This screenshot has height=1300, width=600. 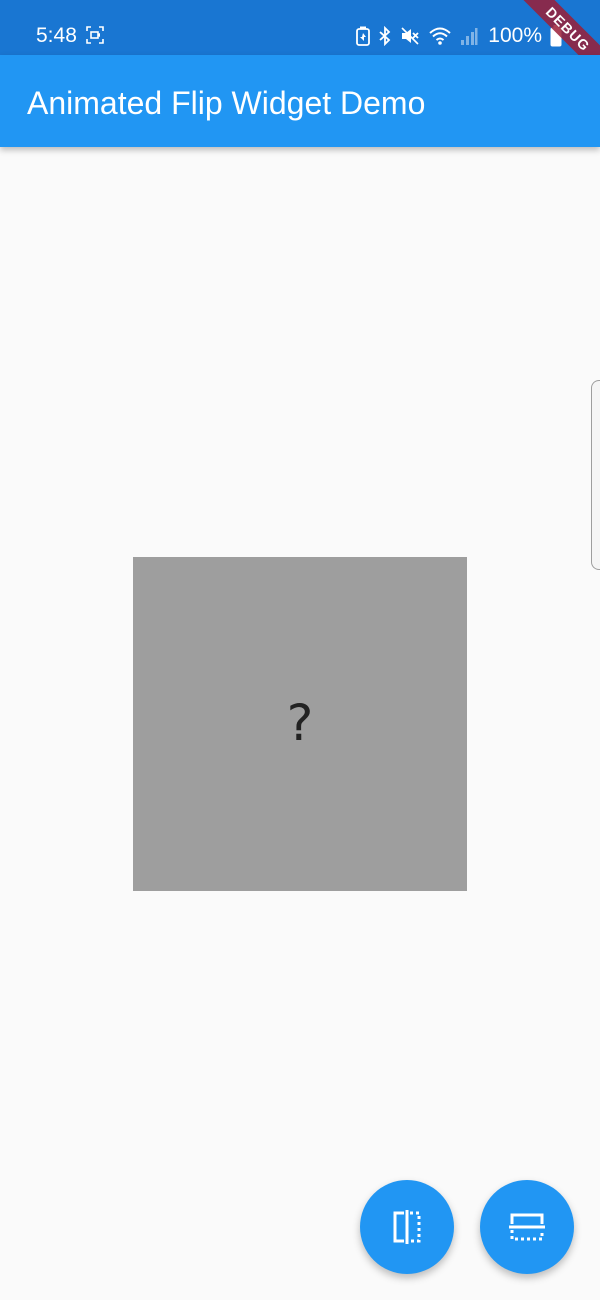 I want to click on flip-vertical-button, so click(x=527, y=1227).